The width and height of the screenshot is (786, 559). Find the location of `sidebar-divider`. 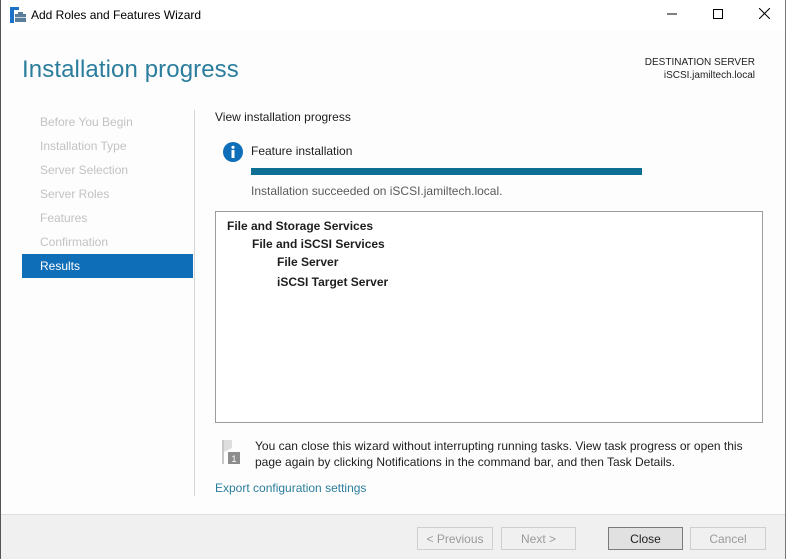

sidebar-divider is located at coordinates (194, 303).